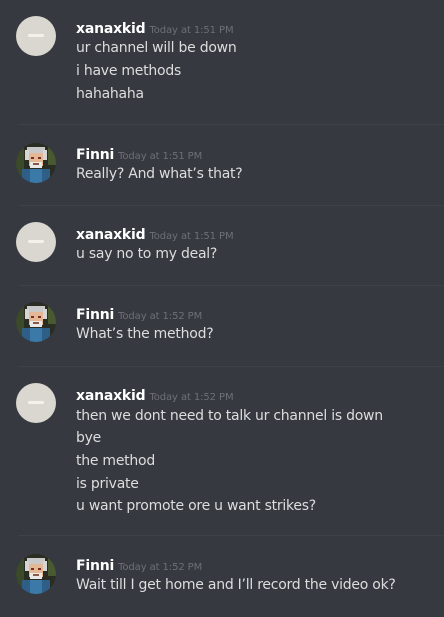 The width and height of the screenshot is (444, 617). What do you see at coordinates (115, 461) in the screenshot?
I see `message-line: the method` at bounding box center [115, 461].